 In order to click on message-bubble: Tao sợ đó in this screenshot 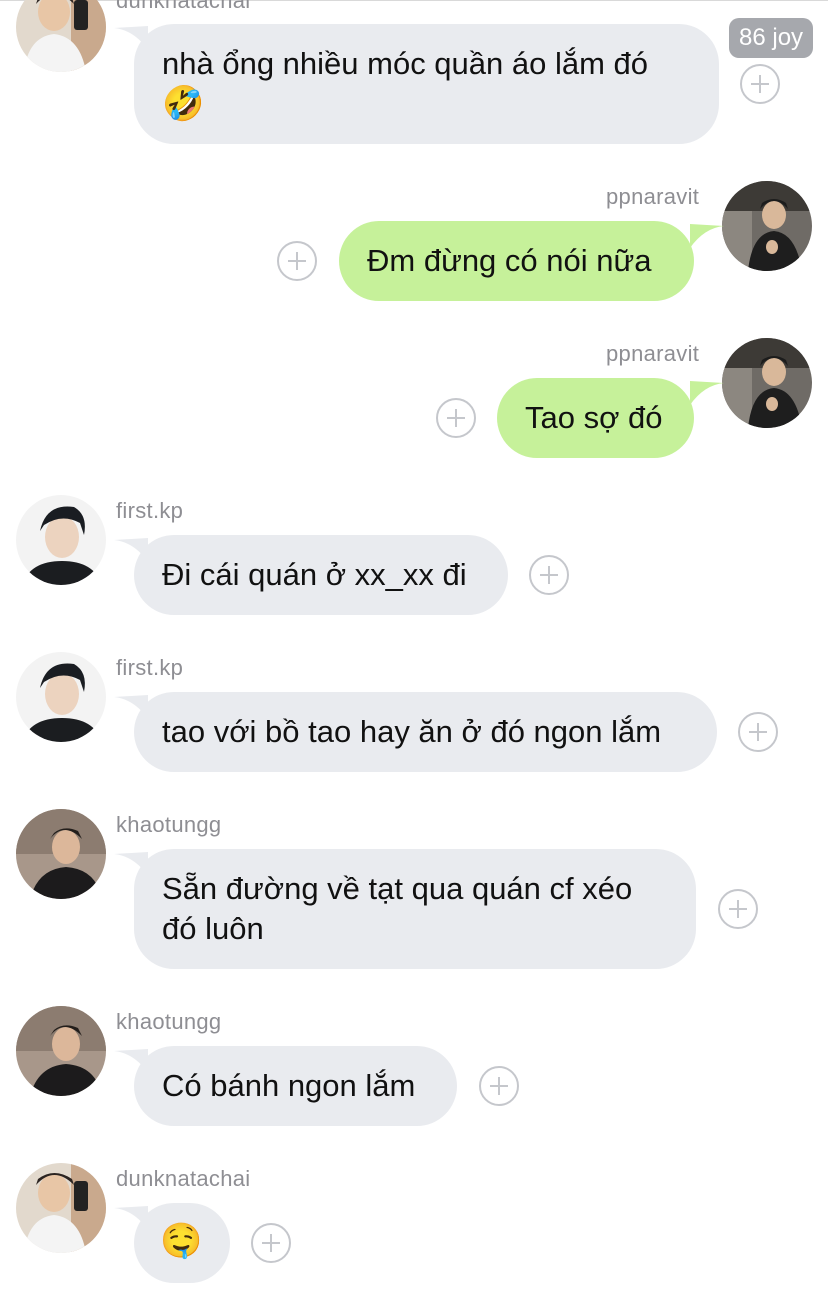, I will do `click(595, 418)`.